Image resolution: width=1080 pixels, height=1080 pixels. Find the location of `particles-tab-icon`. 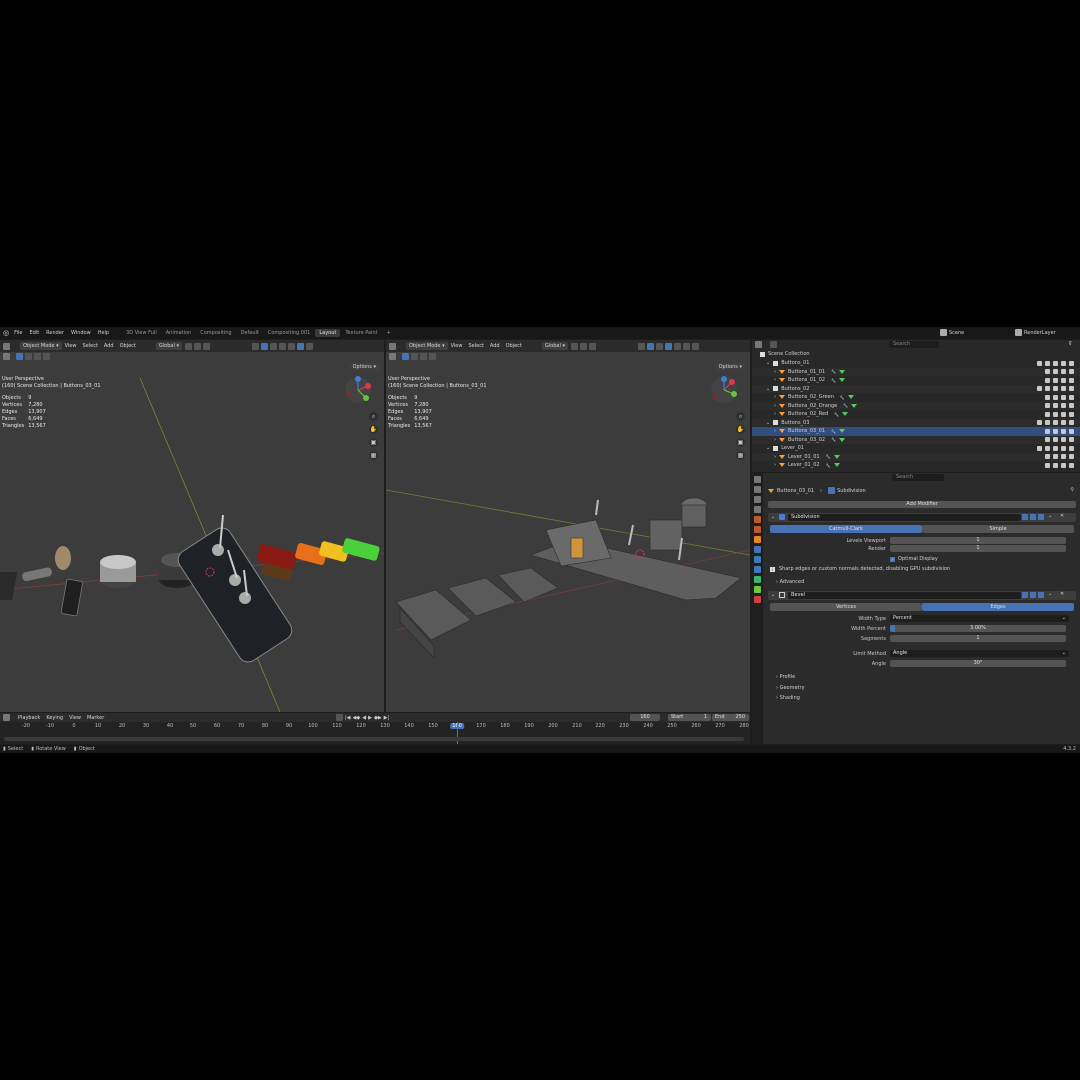

particles-tab-icon is located at coordinates (757, 559).